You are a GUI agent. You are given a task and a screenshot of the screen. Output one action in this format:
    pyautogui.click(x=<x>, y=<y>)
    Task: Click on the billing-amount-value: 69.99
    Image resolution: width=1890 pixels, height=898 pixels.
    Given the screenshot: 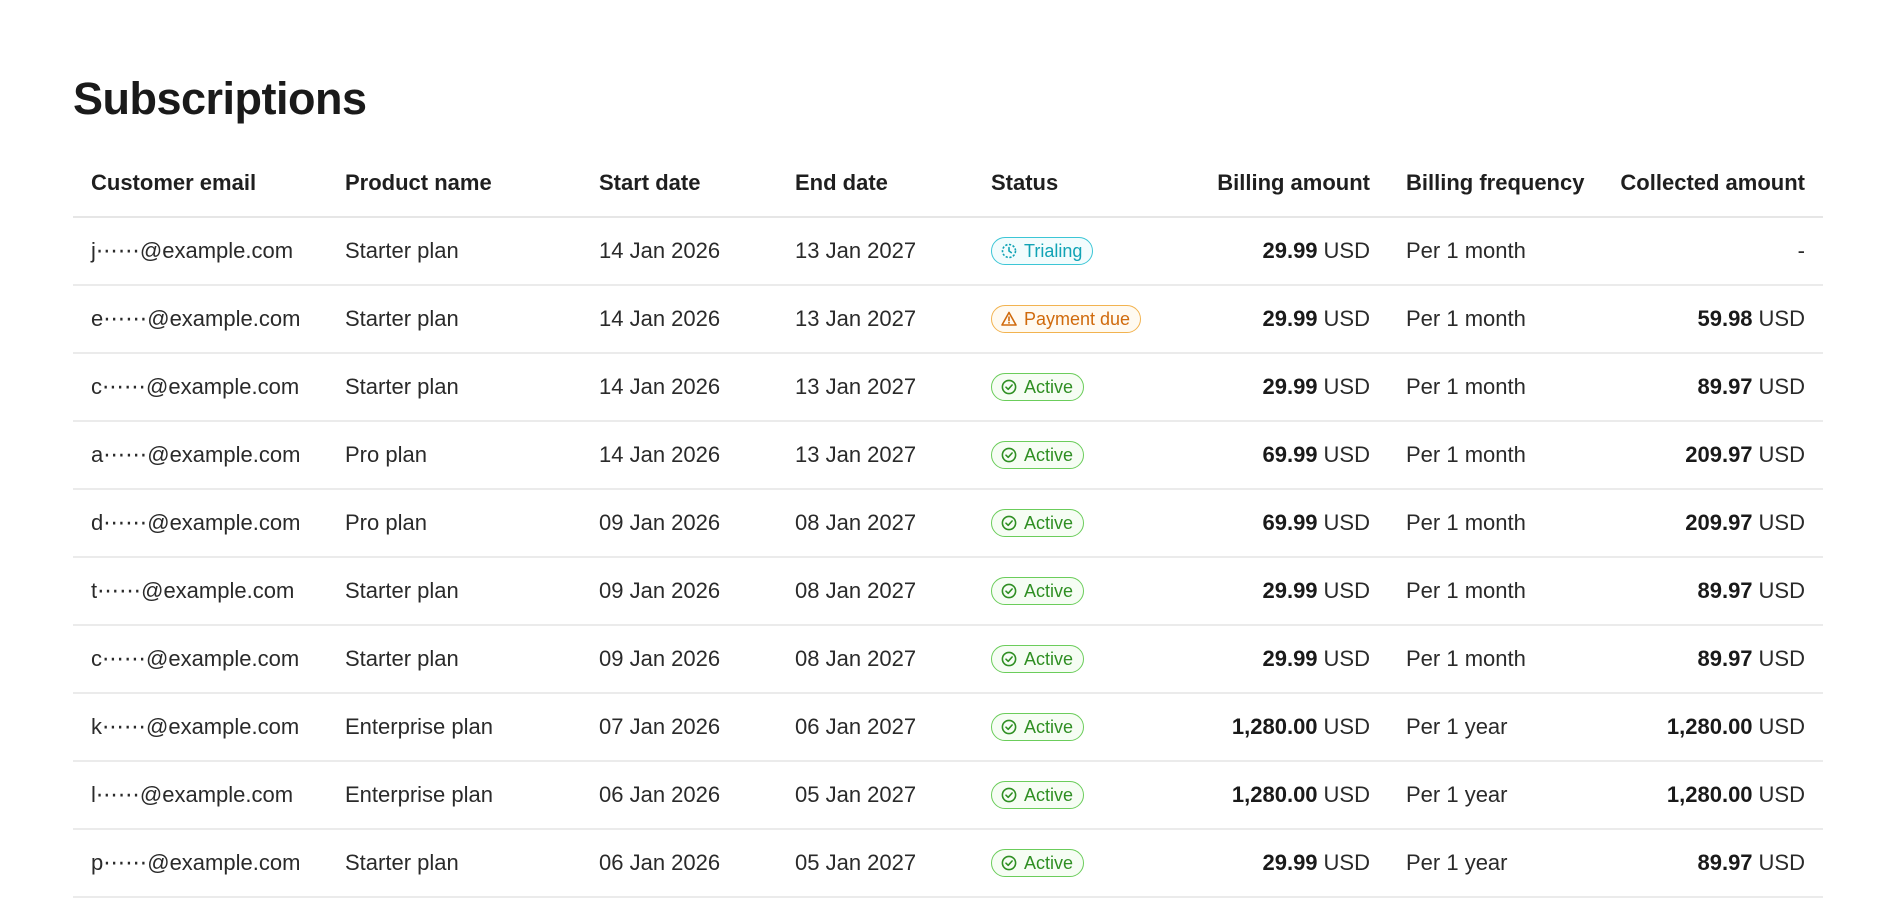 What is the action you would take?
    pyautogui.click(x=1290, y=522)
    